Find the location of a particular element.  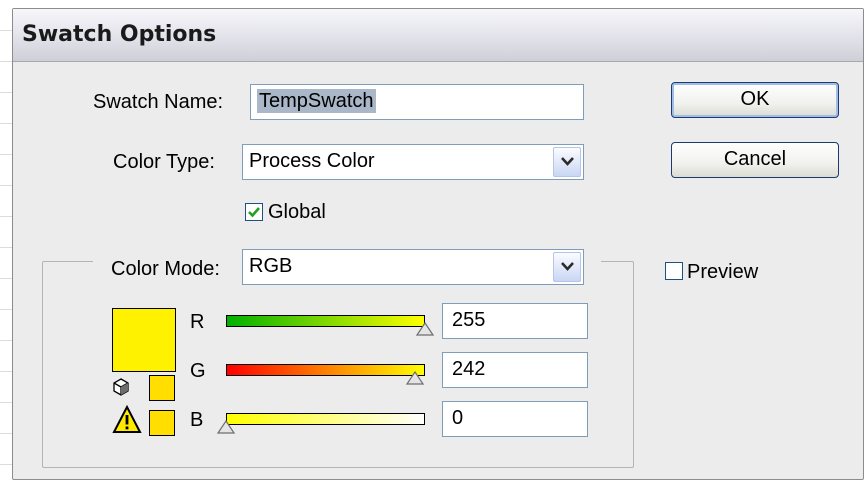

swatch-name-input: TempSwatch is located at coordinates (417, 102).